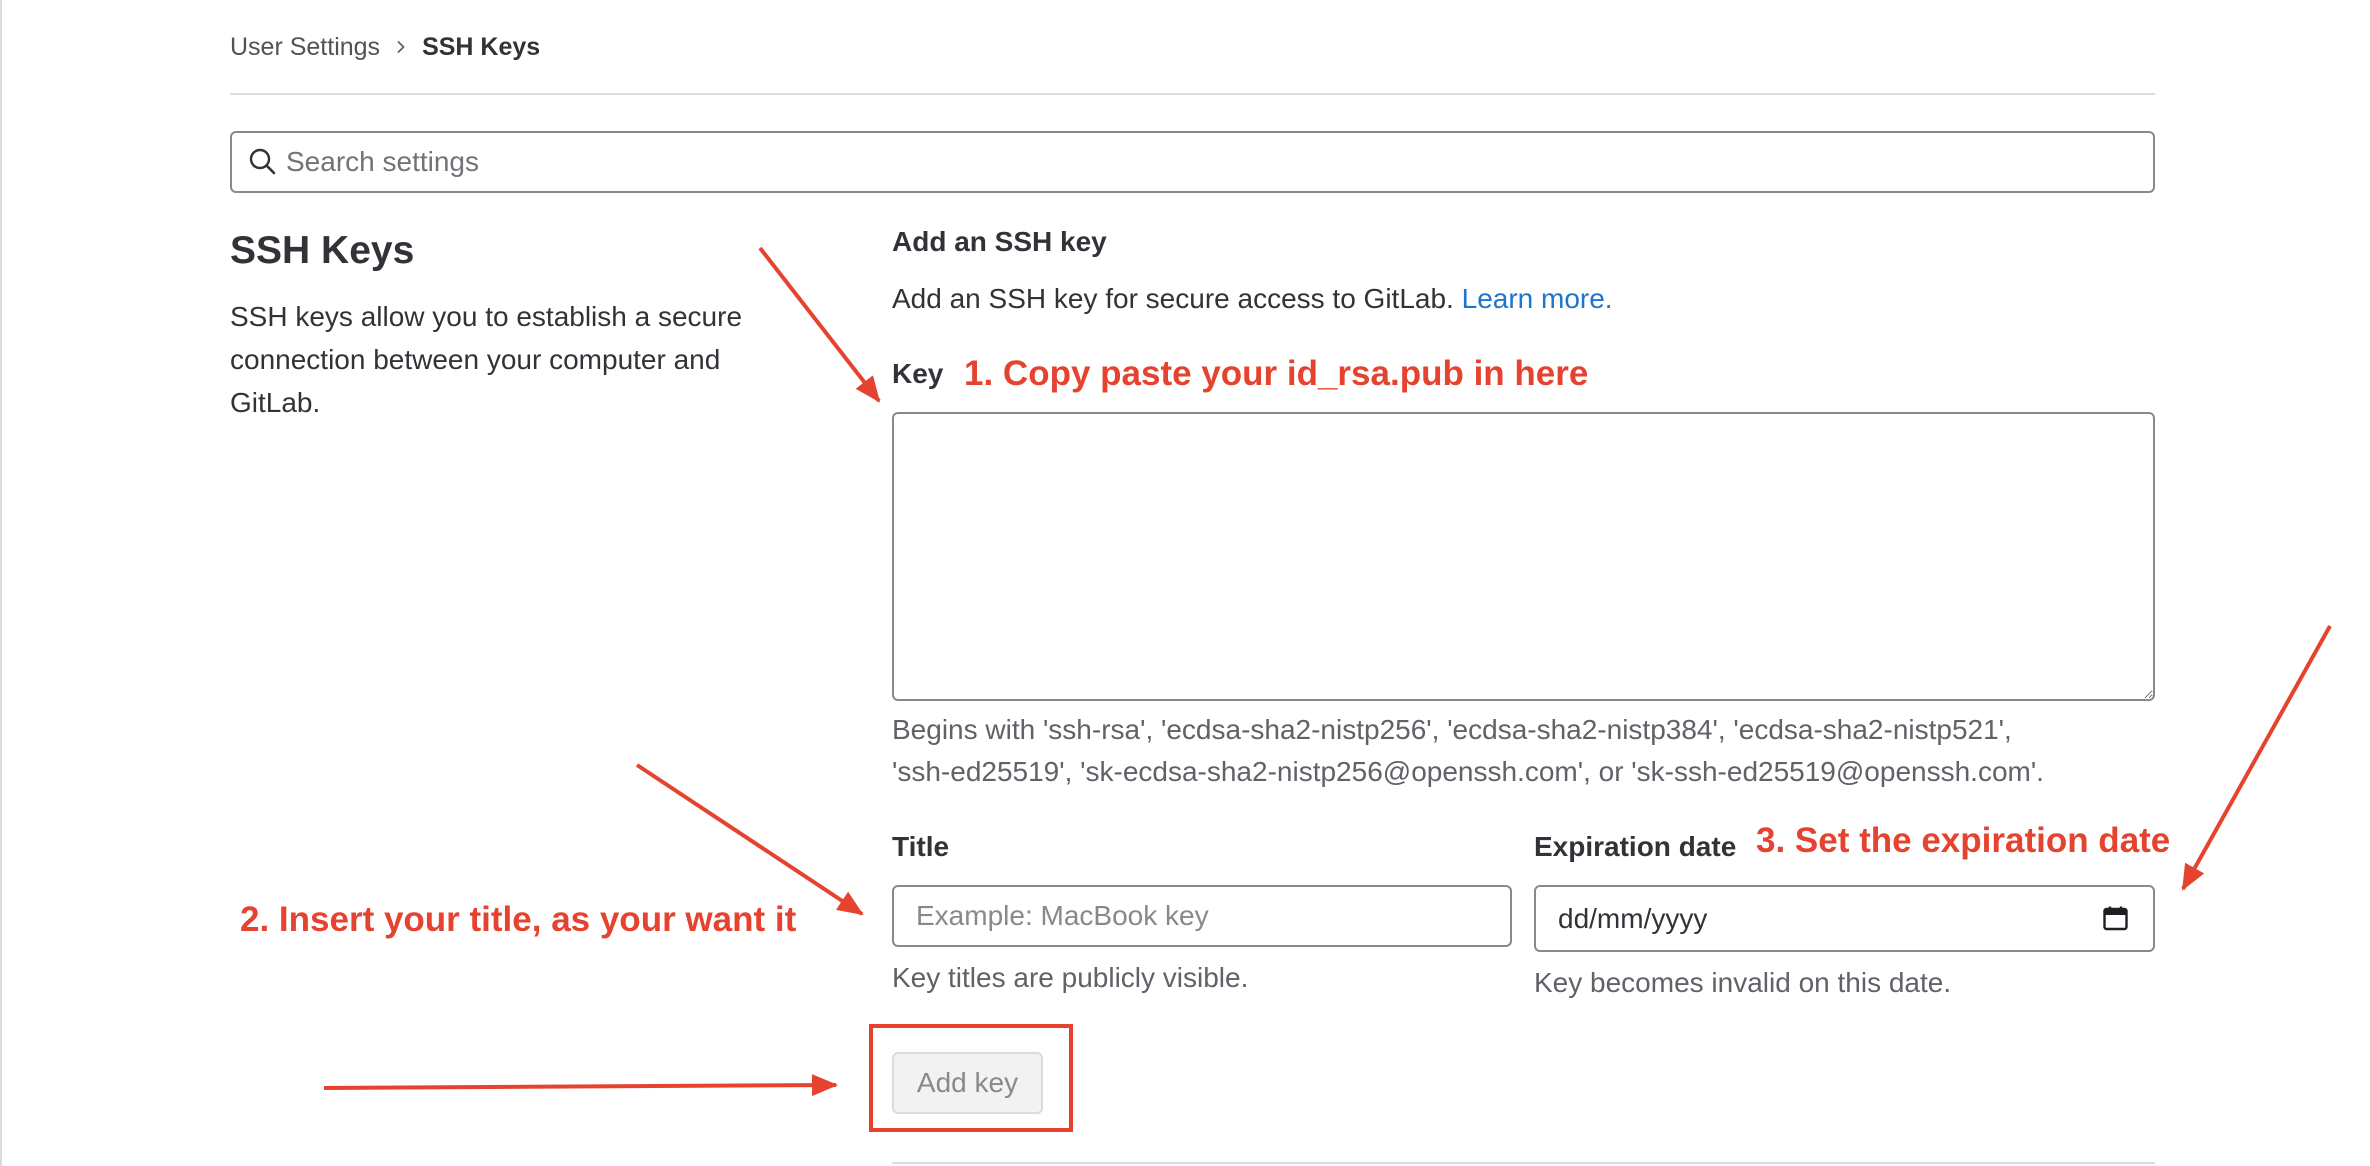 The image size is (2370, 1166). Describe the element at coordinates (385, 47) in the screenshot. I see `breadcrumb: User Settings SSH Keys` at that location.